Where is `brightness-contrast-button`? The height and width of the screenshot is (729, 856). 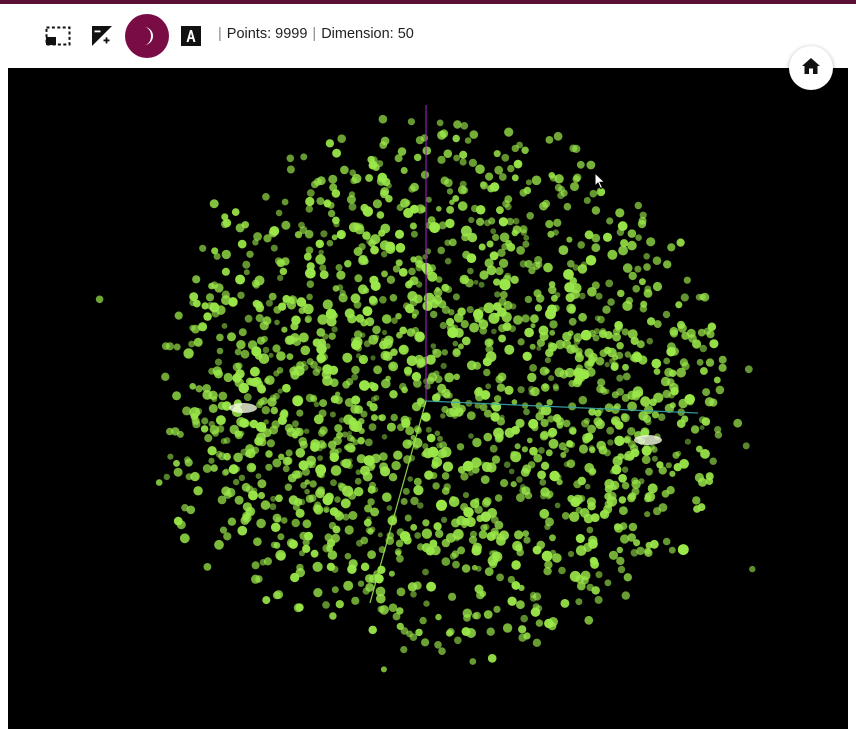
brightness-contrast-button is located at coordinates (102, 36).